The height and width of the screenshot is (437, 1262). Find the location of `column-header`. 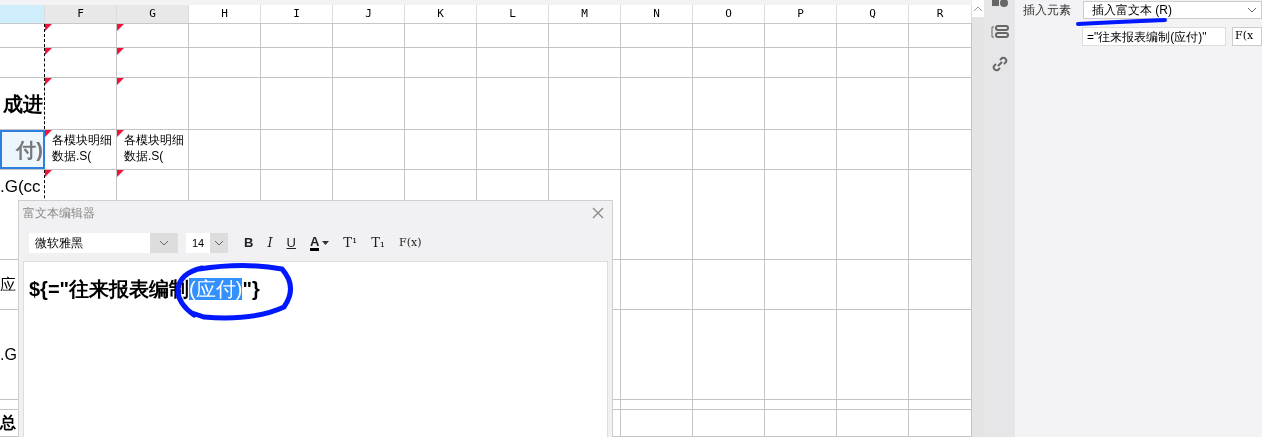

column-header is located at coordinates (22, 14).